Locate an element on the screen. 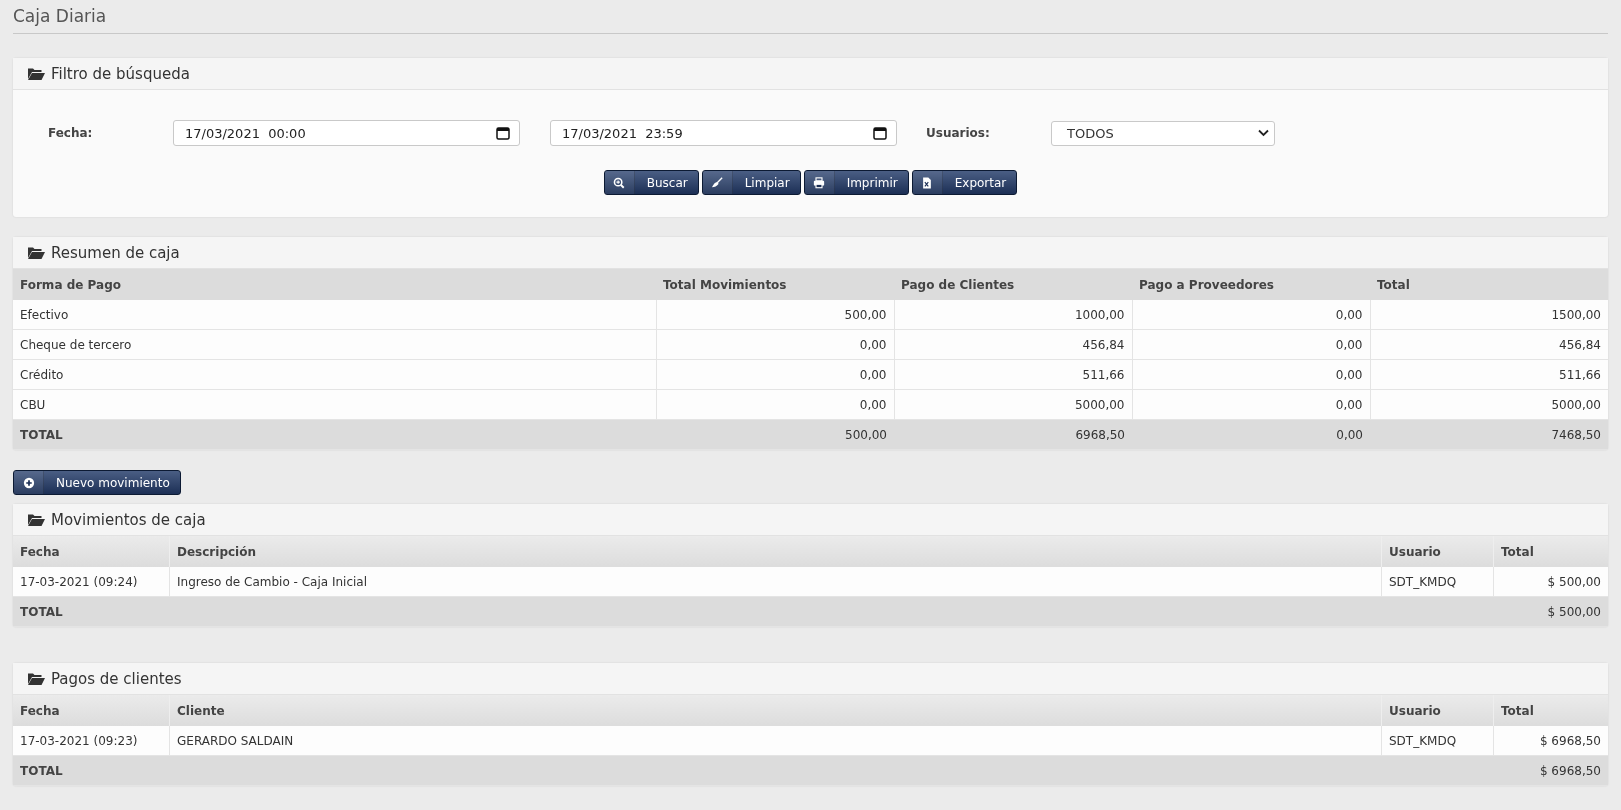  table-cell: Efectivo is located at coordinates (334, 315).